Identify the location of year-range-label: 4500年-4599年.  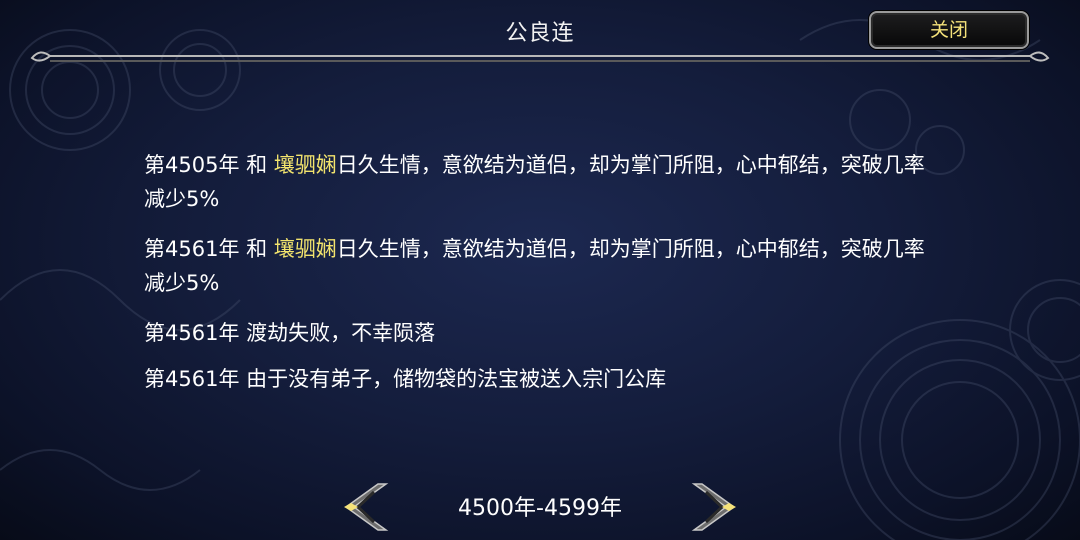
(540, 508).